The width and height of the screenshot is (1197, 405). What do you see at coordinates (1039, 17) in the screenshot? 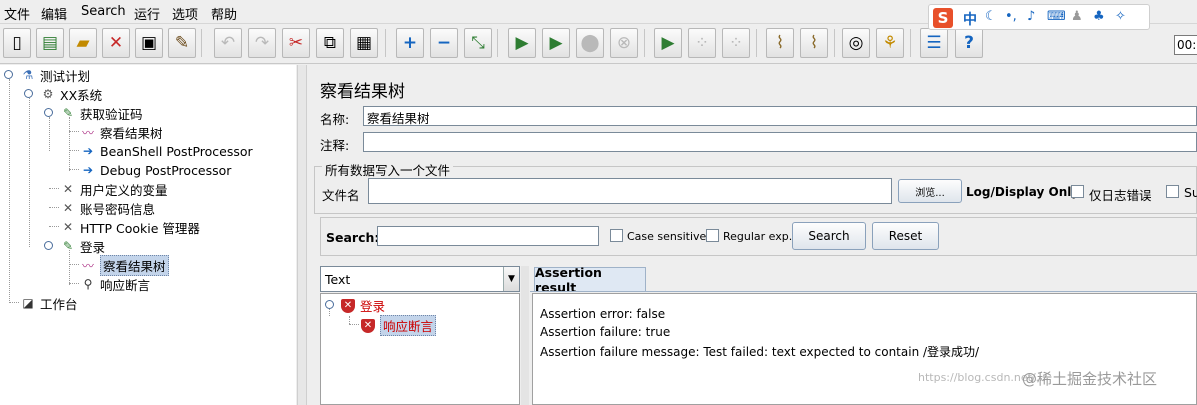
I see `ime-toolbar: S 中 ☾ •, ♪ ⌨ ♟ ♣ ✧` at bounding box center [1039, 17].